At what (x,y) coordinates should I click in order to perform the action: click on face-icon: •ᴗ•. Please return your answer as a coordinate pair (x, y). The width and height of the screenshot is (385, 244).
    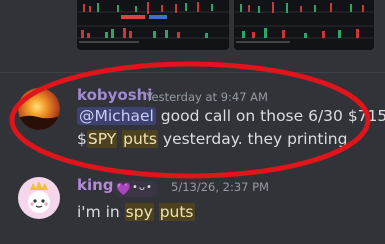
    Looking at the image, I should click on (142, 187).